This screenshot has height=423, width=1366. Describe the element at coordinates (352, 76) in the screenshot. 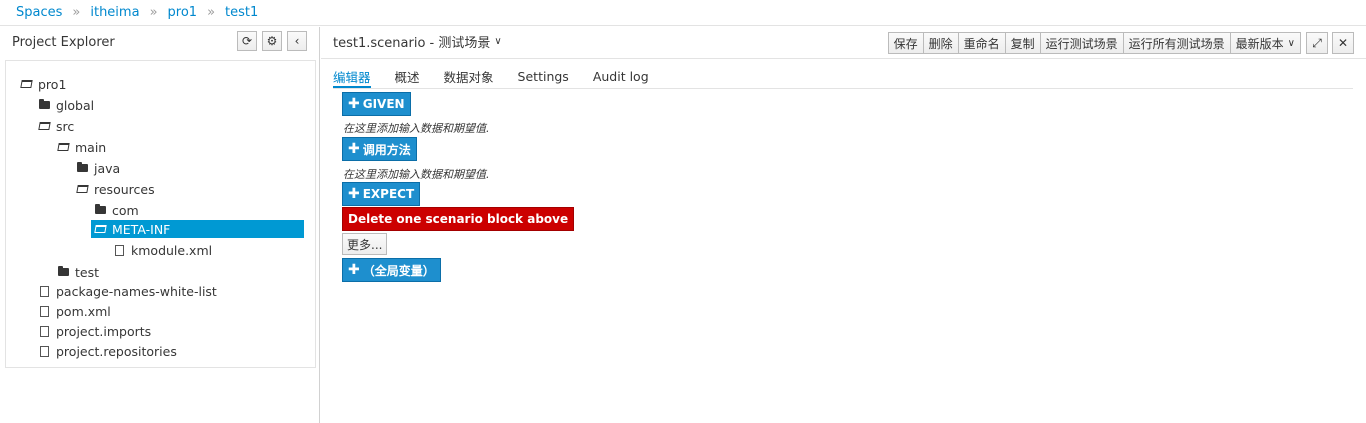

I see `tab-editor: 编辑器` at that location.